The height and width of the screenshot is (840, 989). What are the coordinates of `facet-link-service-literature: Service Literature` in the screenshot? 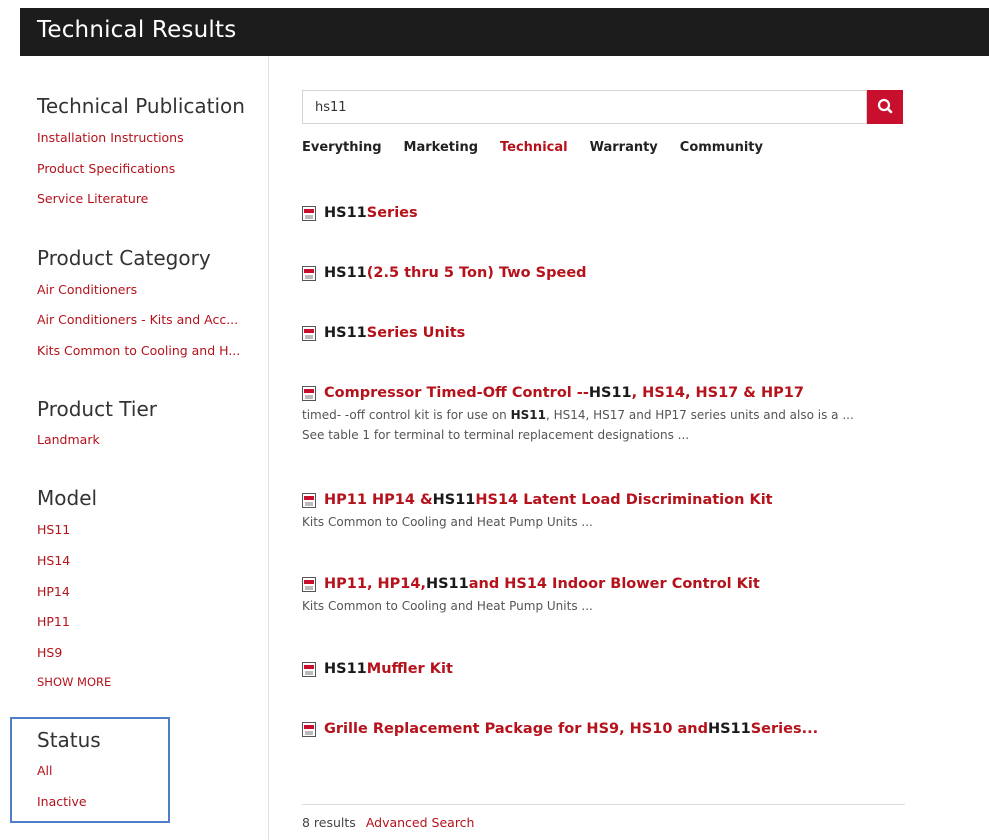 It's located at (92, 198).